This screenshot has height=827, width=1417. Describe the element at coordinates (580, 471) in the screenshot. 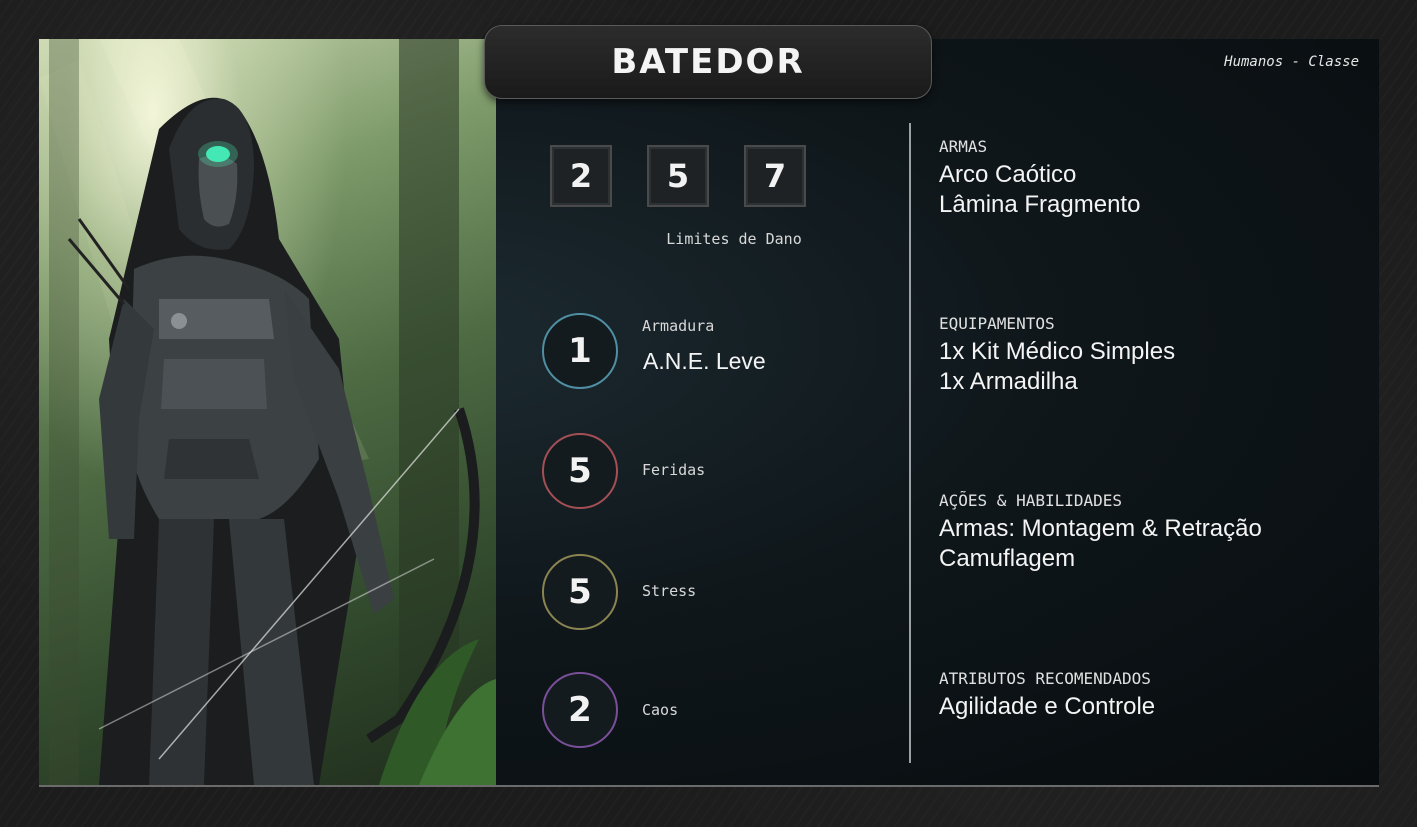

I see `wounds-value: 5` at that location.